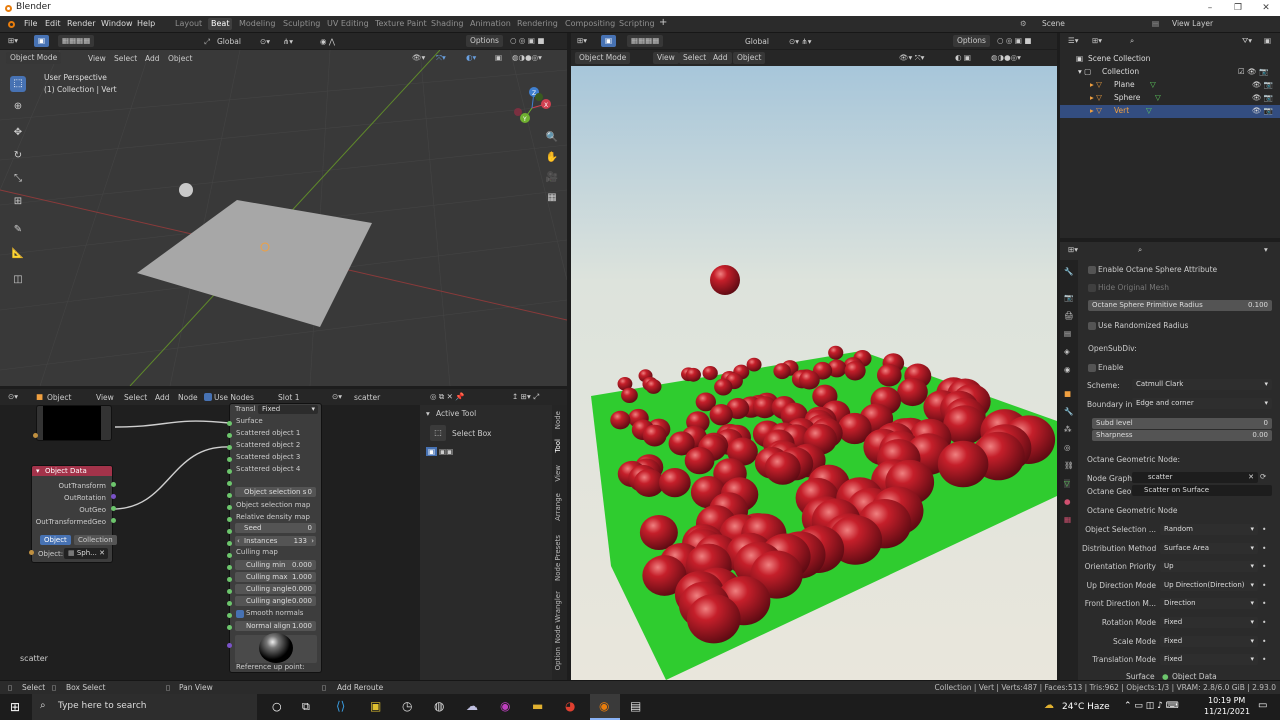 The width and height of the screenshot is (1280, 720). I want to click on system-tray-icons: ⌃ ▭ ◫ ♪ ⌨, so click(1151, 706).